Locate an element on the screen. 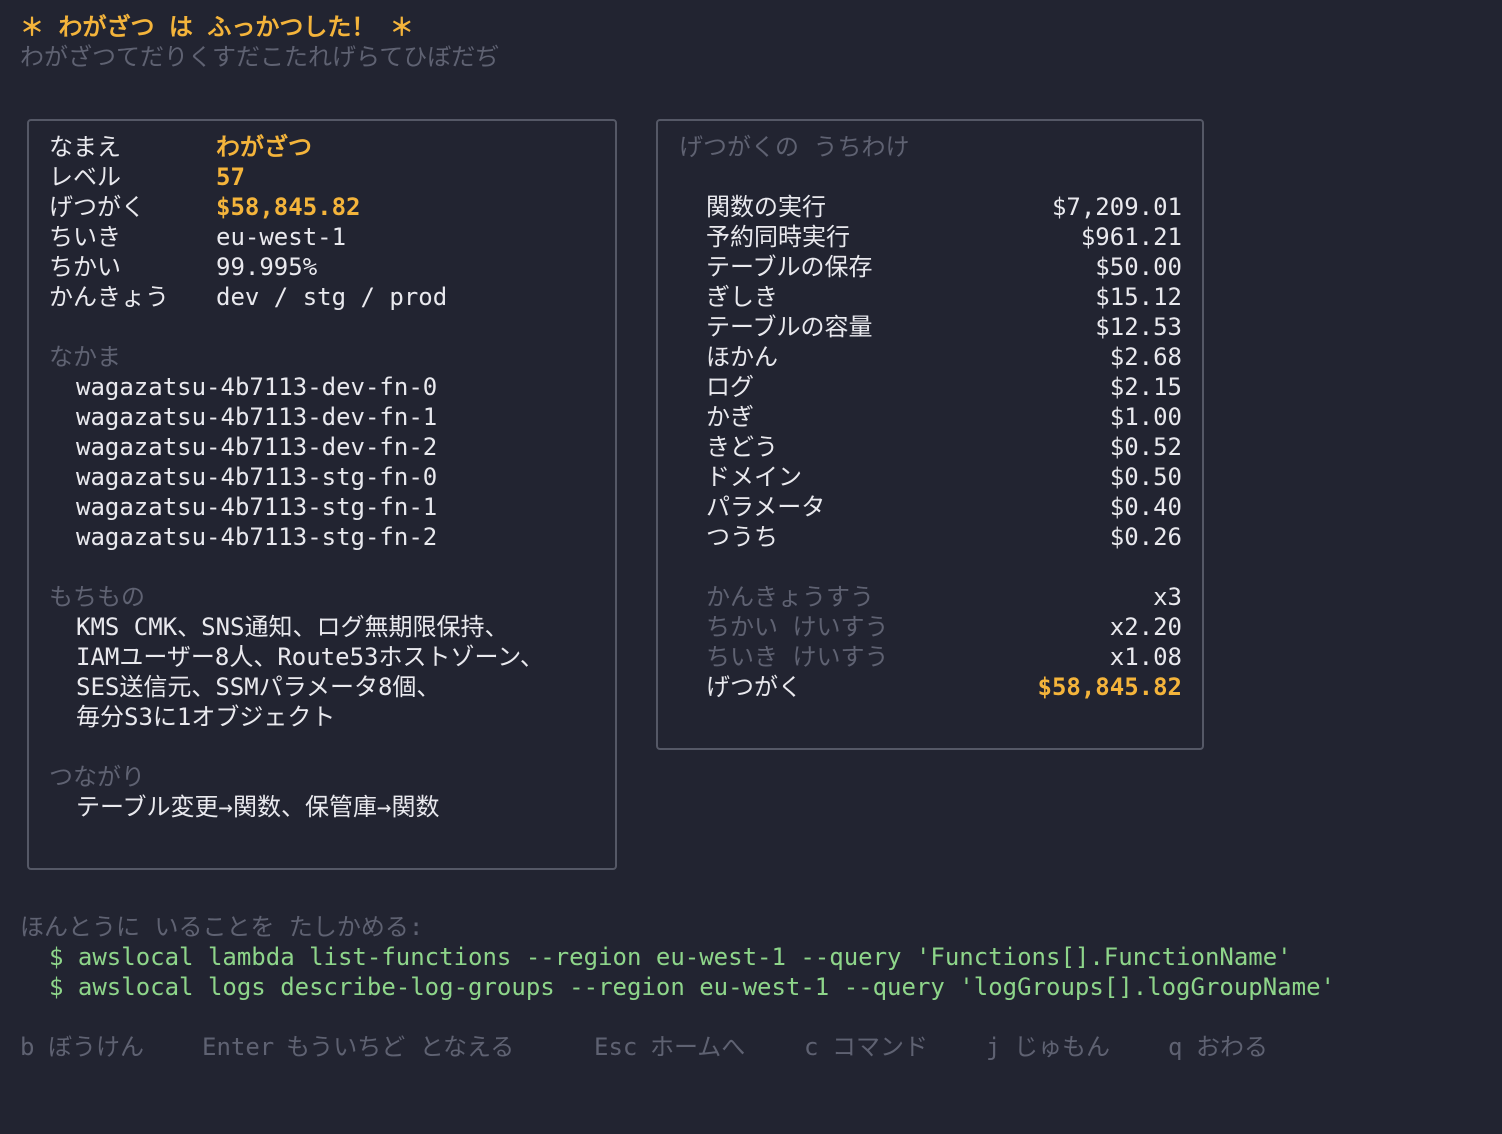  party-heading: なかま is located at coordinates (85, 357).